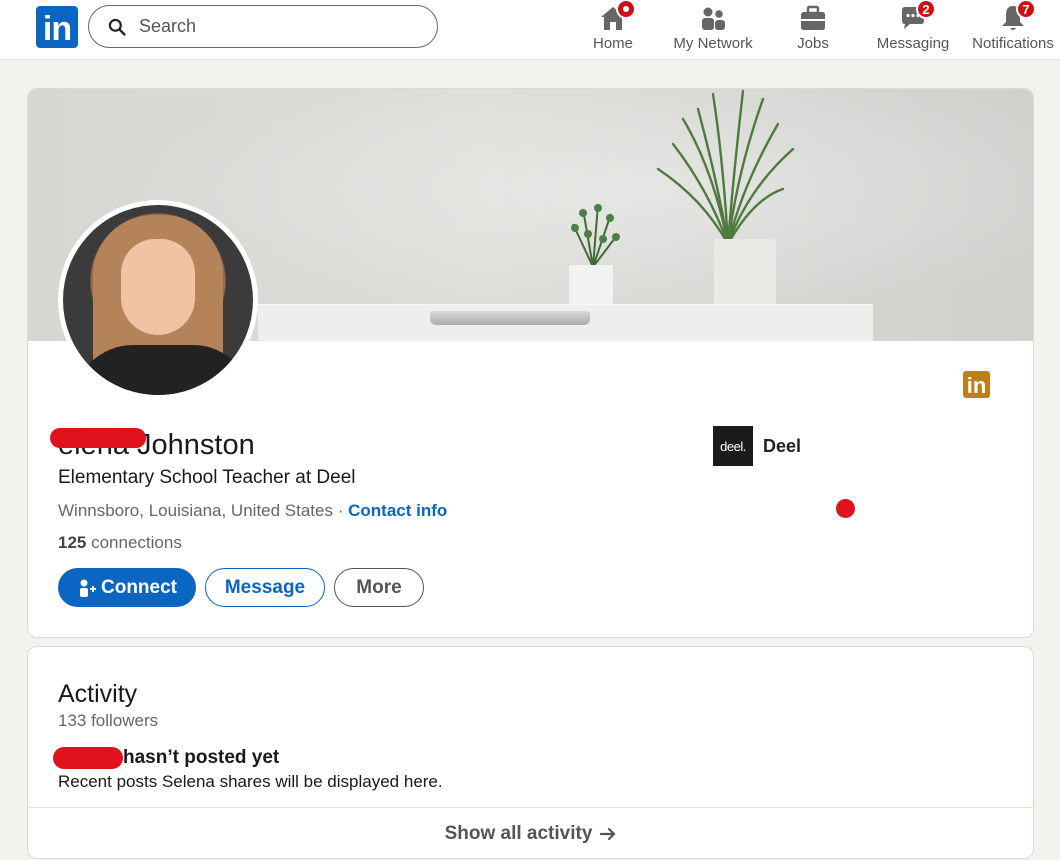 This screenshot has width=1060, height=860. Describe the element at coordinates (510, 318) in the screenshot. I see `laptop-image` at that location.